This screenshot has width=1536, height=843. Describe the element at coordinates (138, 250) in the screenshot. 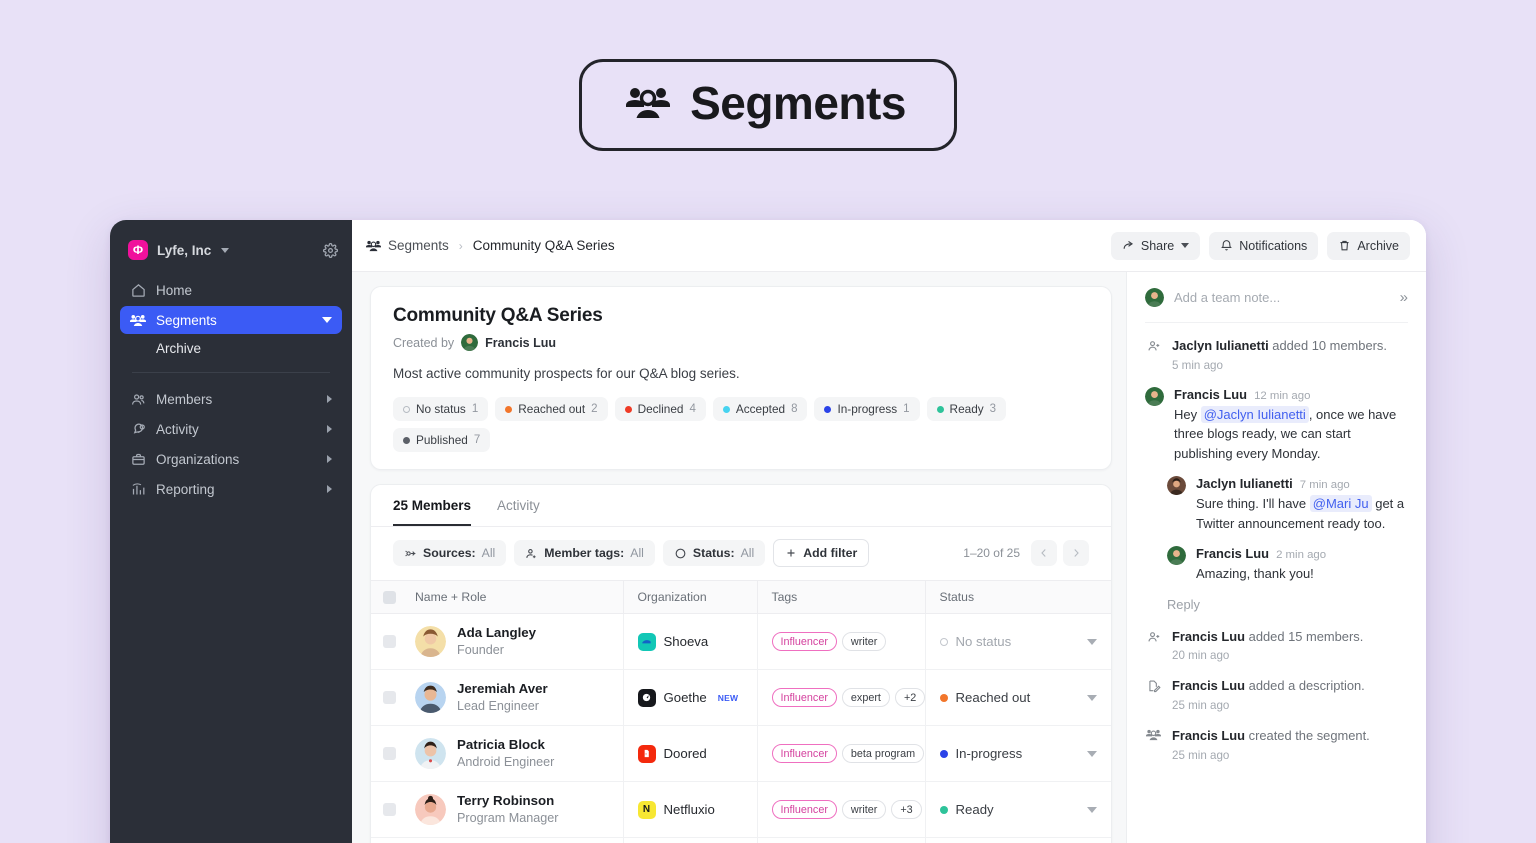

I see `org-logo-icon: Ф` at that location.